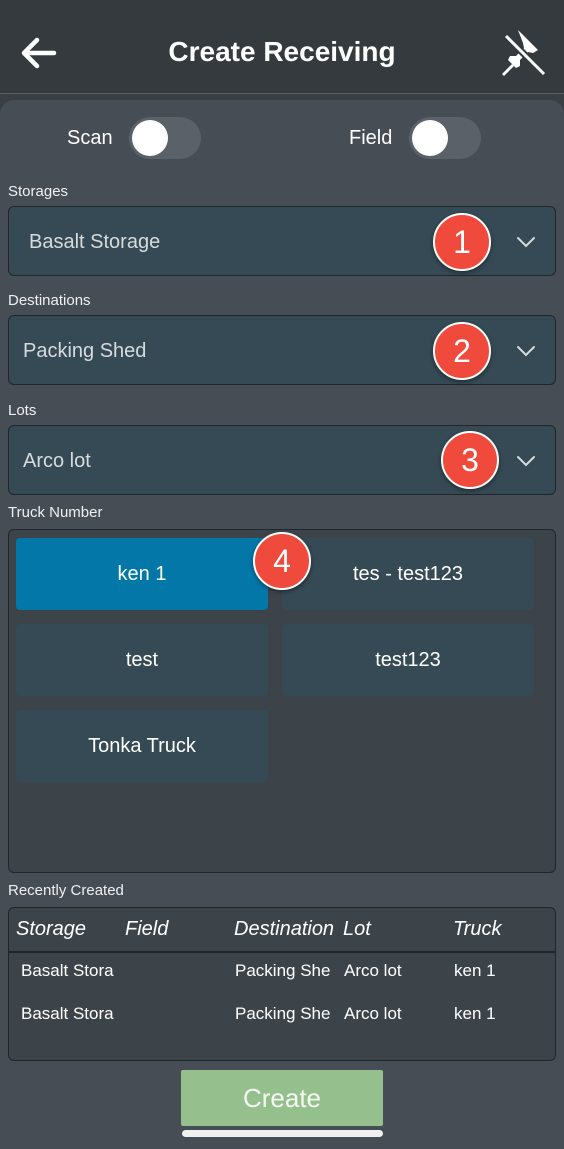 This screenshot has width=564, height=1149. What do you see at coordinates (22, 410) in the screenshot?
I see `lots-label: Lots` at bounding box center [22, 410].